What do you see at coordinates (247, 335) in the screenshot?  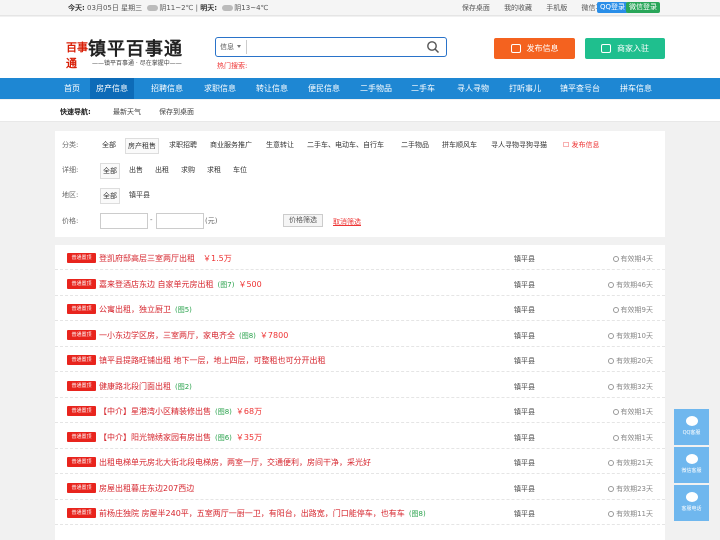 I see `image-count: (图8)` at bounding box center [247, 335].